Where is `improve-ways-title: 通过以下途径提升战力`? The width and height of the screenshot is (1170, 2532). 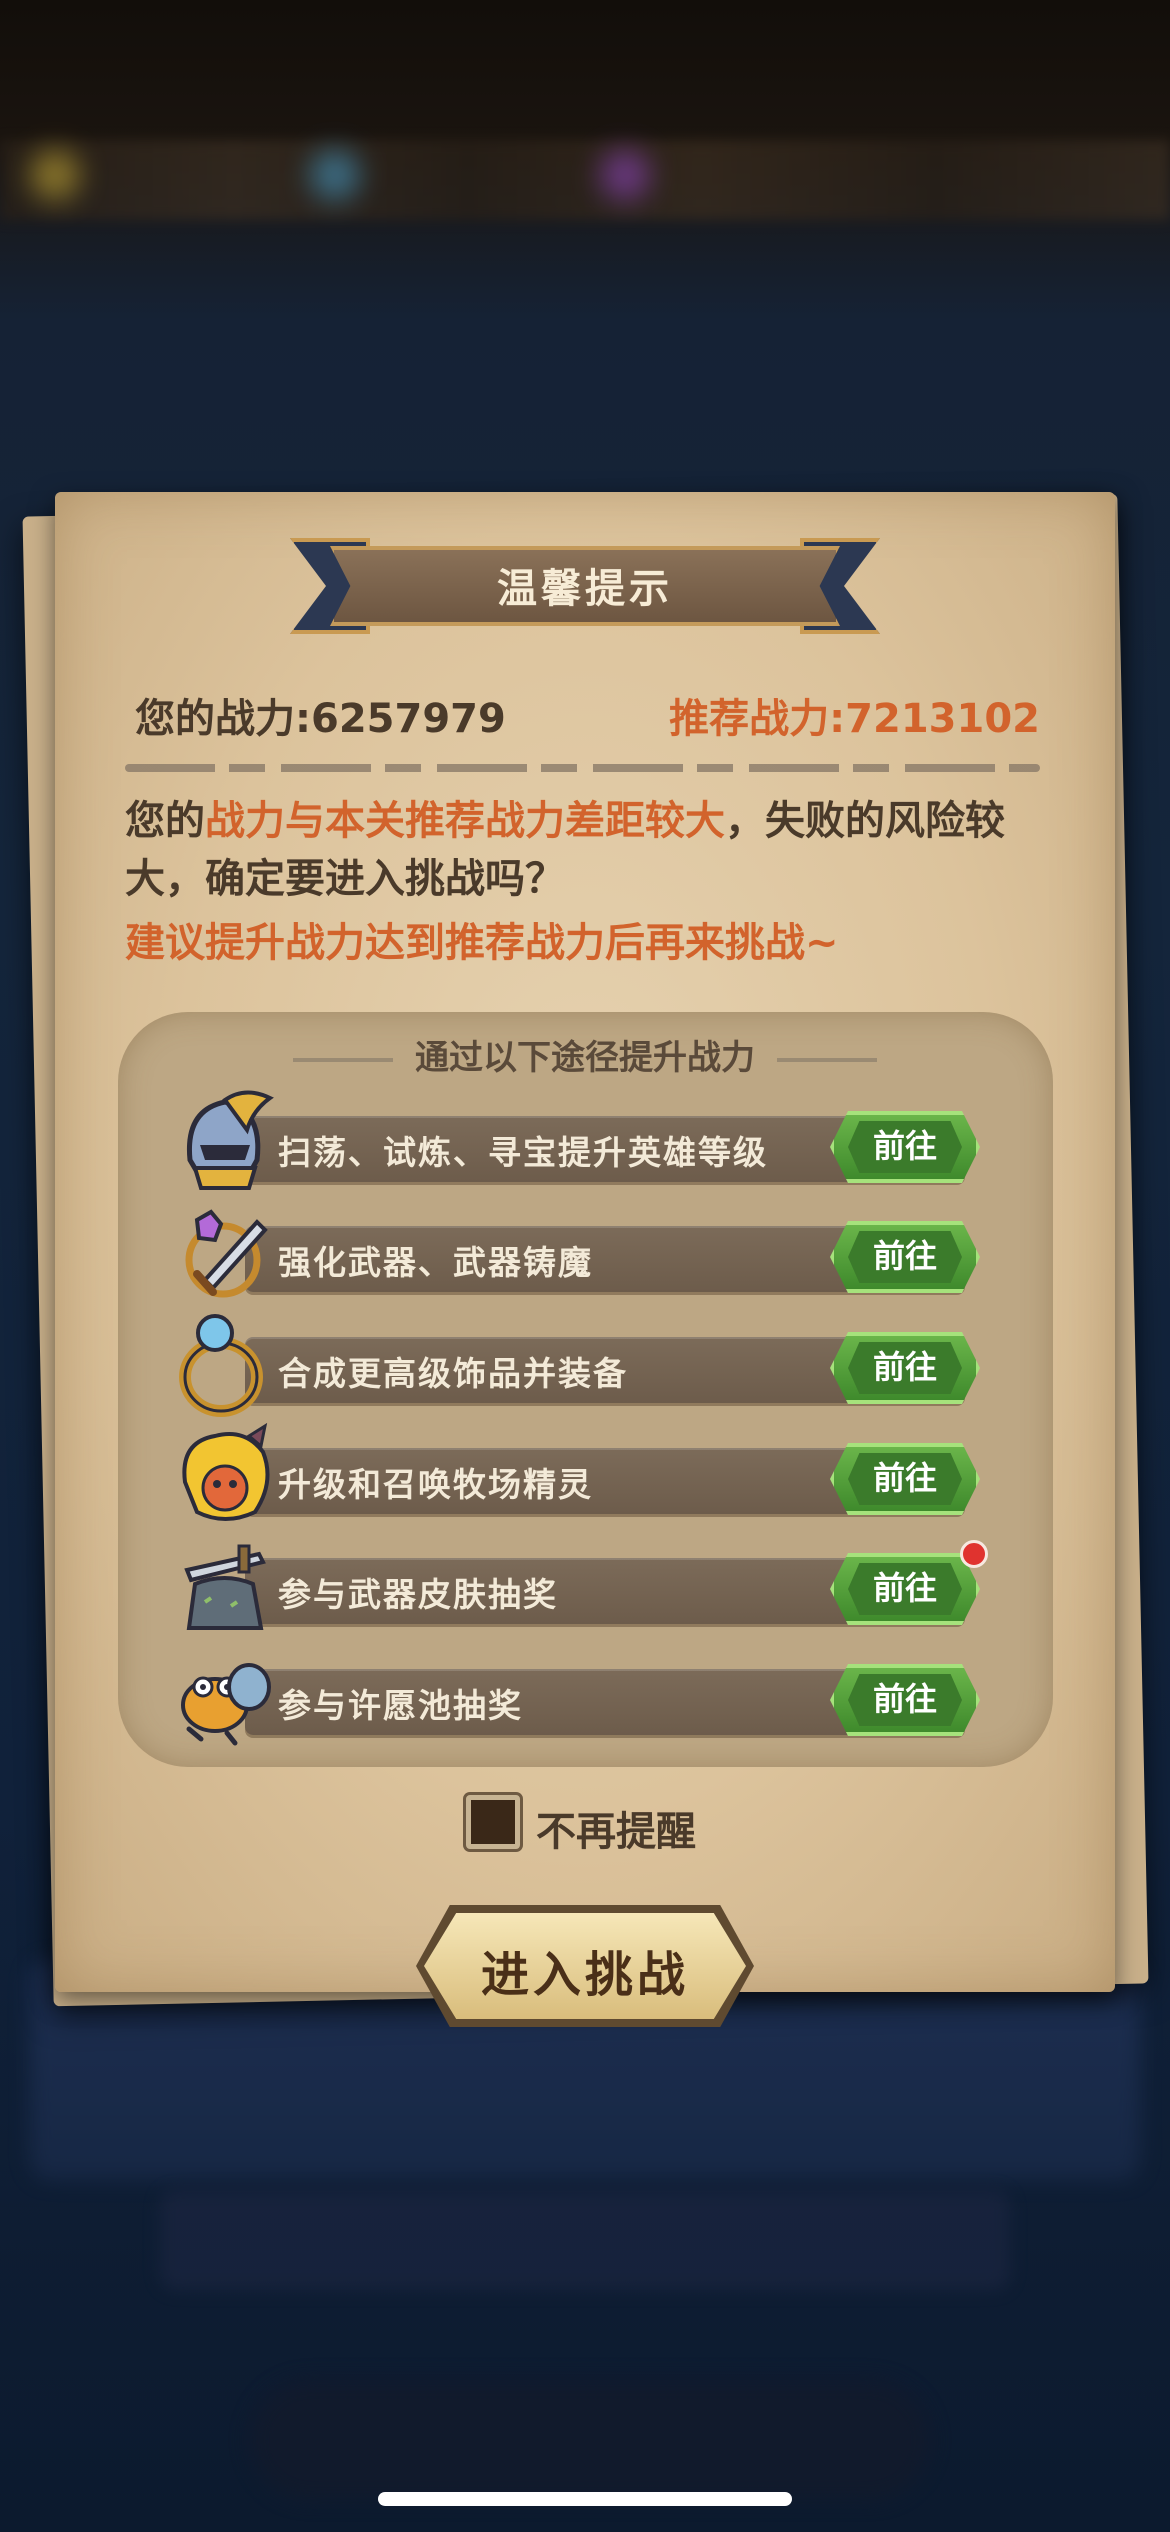
improve-ways-title: 通过以下途径提升战力 is located at coordinates (585, 1054).